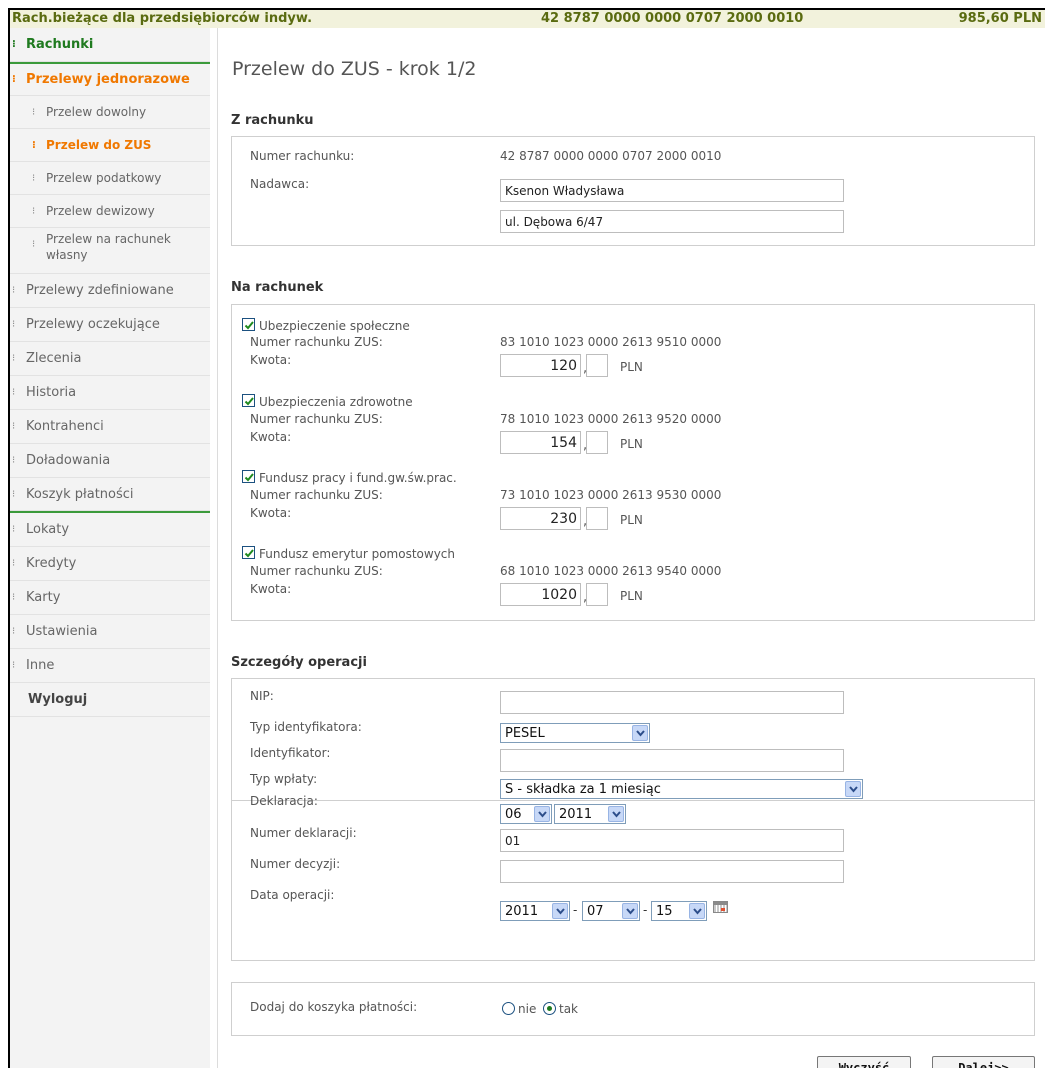 Image resolution: width=1045 pixels, height=1068 pixels. I want to click on checkbox-ubezpieczenie-spoleczne, so click(248, 324).